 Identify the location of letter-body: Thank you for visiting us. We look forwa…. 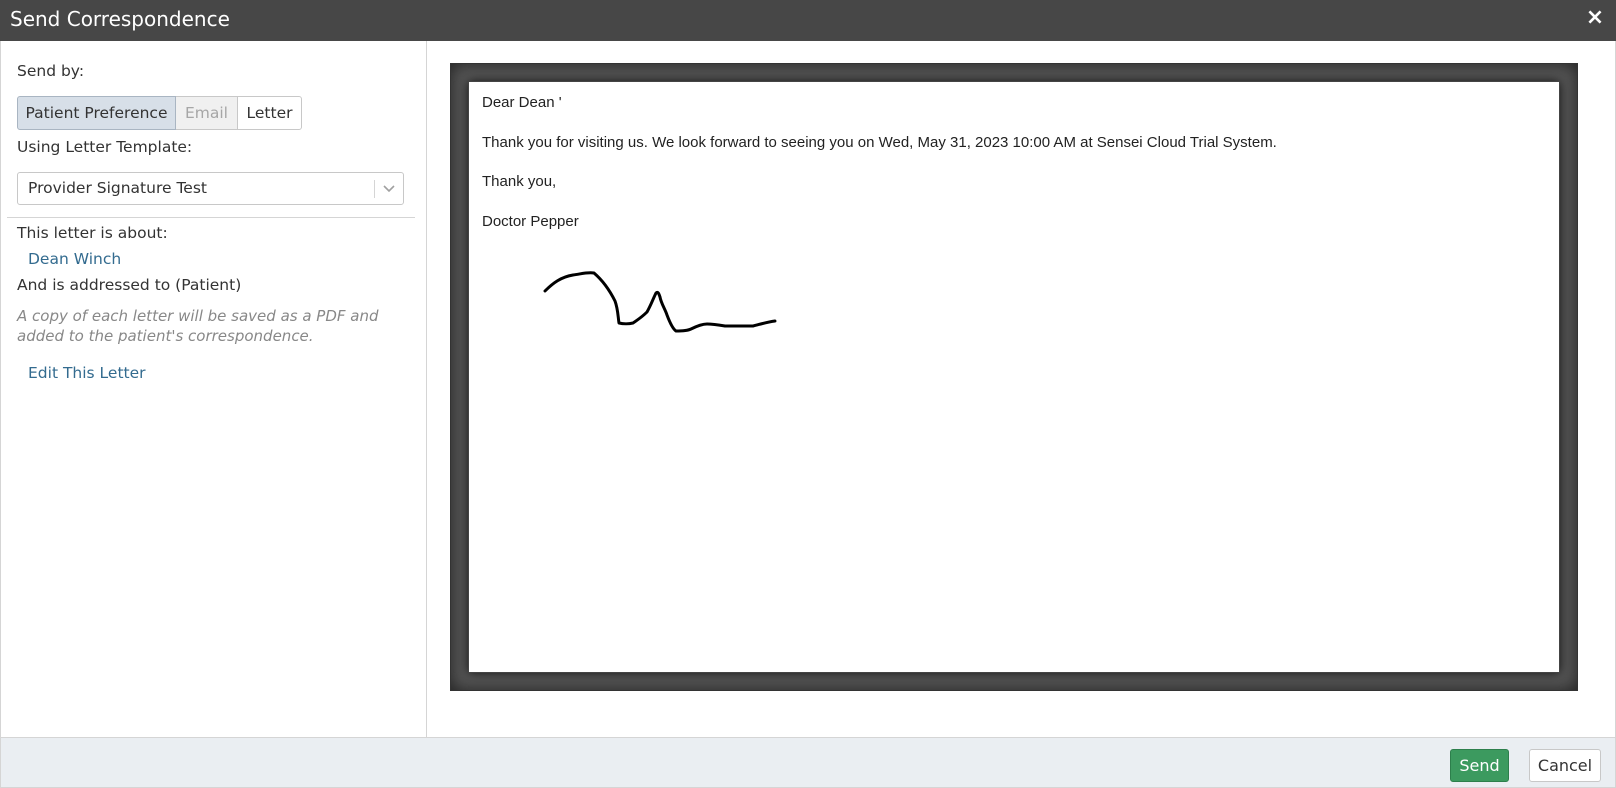
(879, 142).